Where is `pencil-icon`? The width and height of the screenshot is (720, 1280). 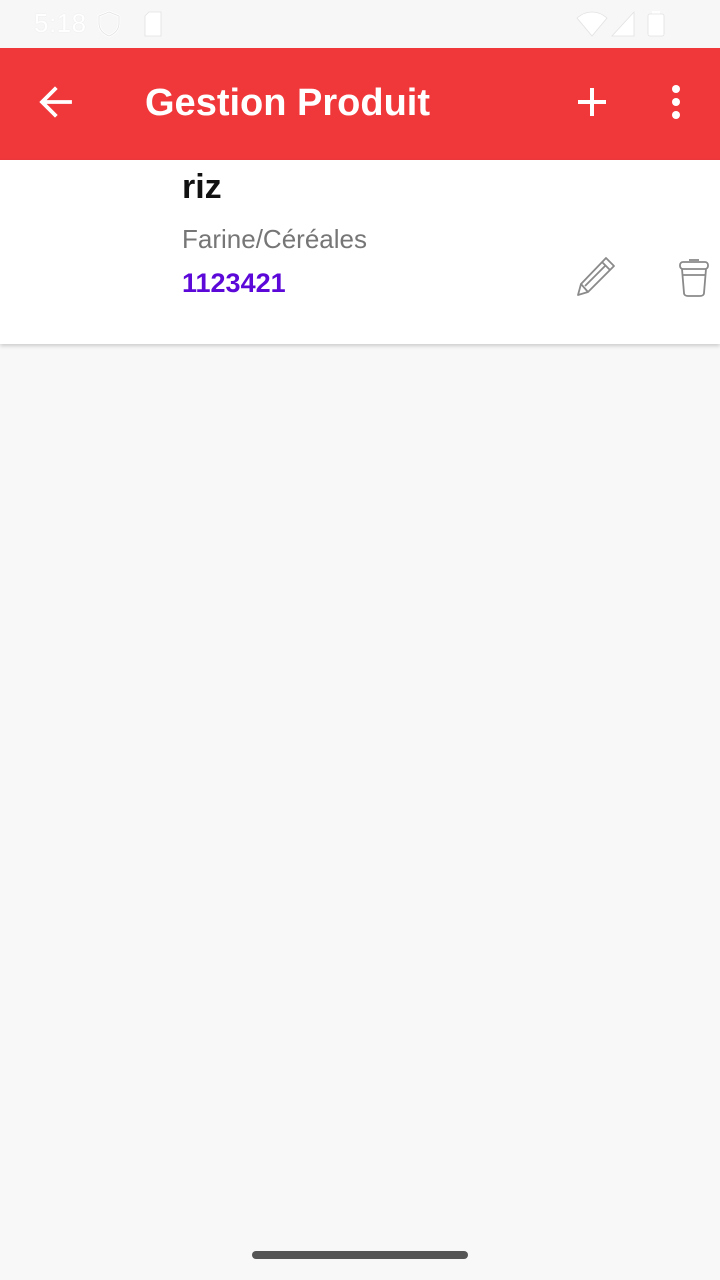 pencil-icon is located at coordinates (596, 278).